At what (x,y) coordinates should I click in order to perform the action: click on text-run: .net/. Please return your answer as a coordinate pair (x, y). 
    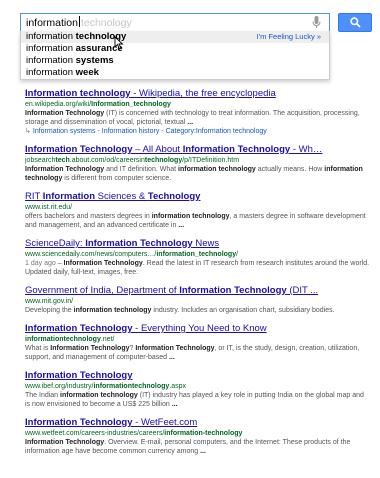
    Looking at the image, I should click on (107, 339).